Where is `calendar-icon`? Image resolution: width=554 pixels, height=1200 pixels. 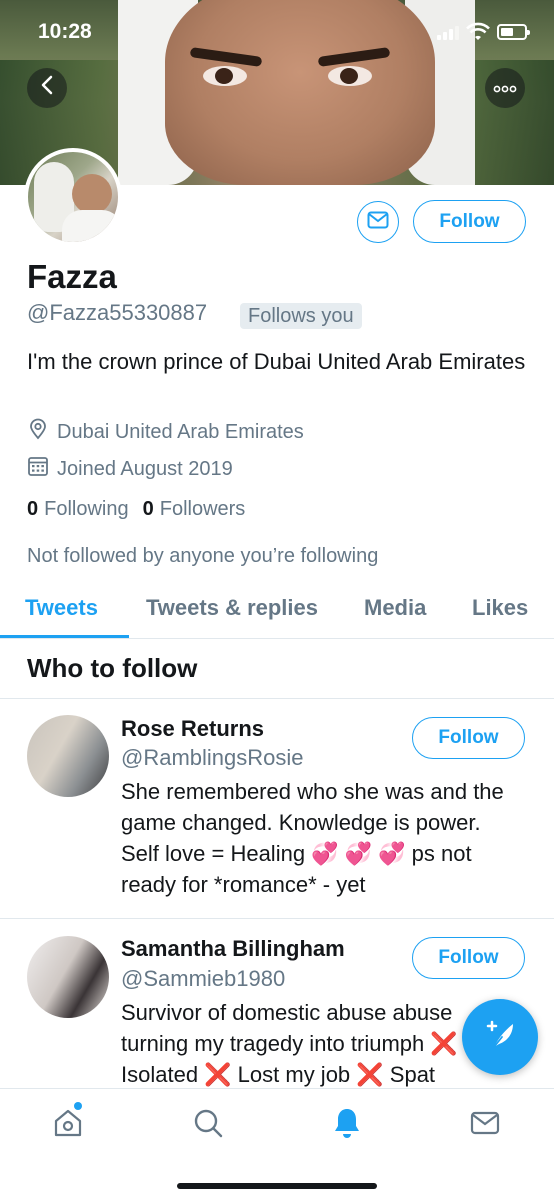 calendar-icon is located at coordinates (42, 469).